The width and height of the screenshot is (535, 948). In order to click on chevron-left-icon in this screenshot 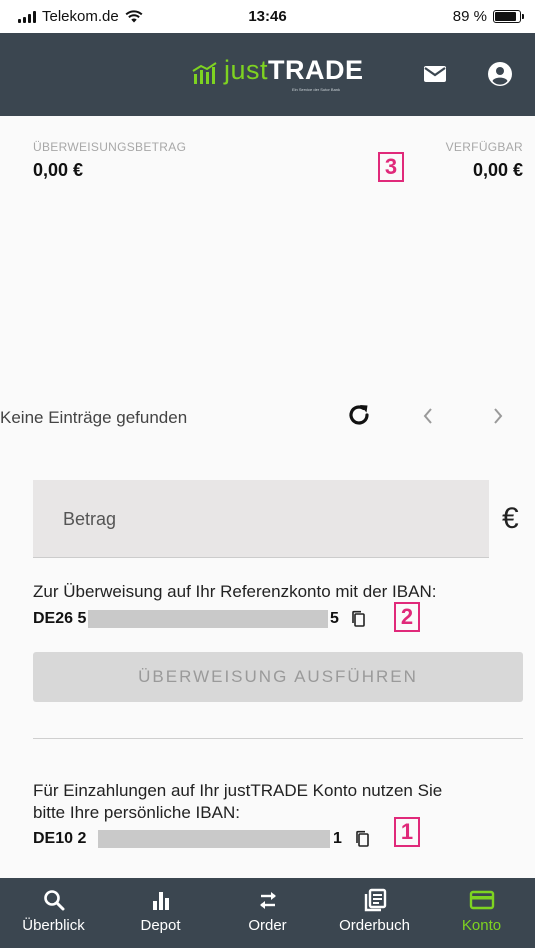, I will do `click(428, 416)`.